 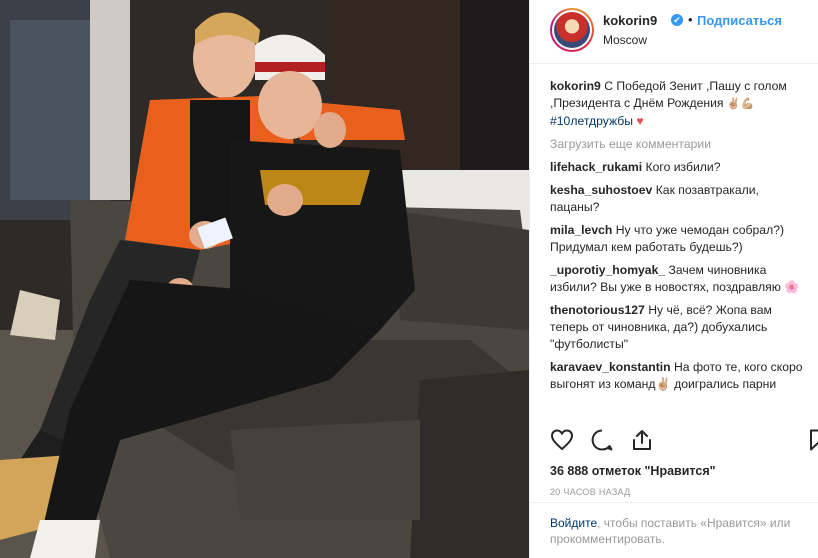 I want to click on comment-item: lifehack_rukami Кого избили?, so click(x=679, y=167).